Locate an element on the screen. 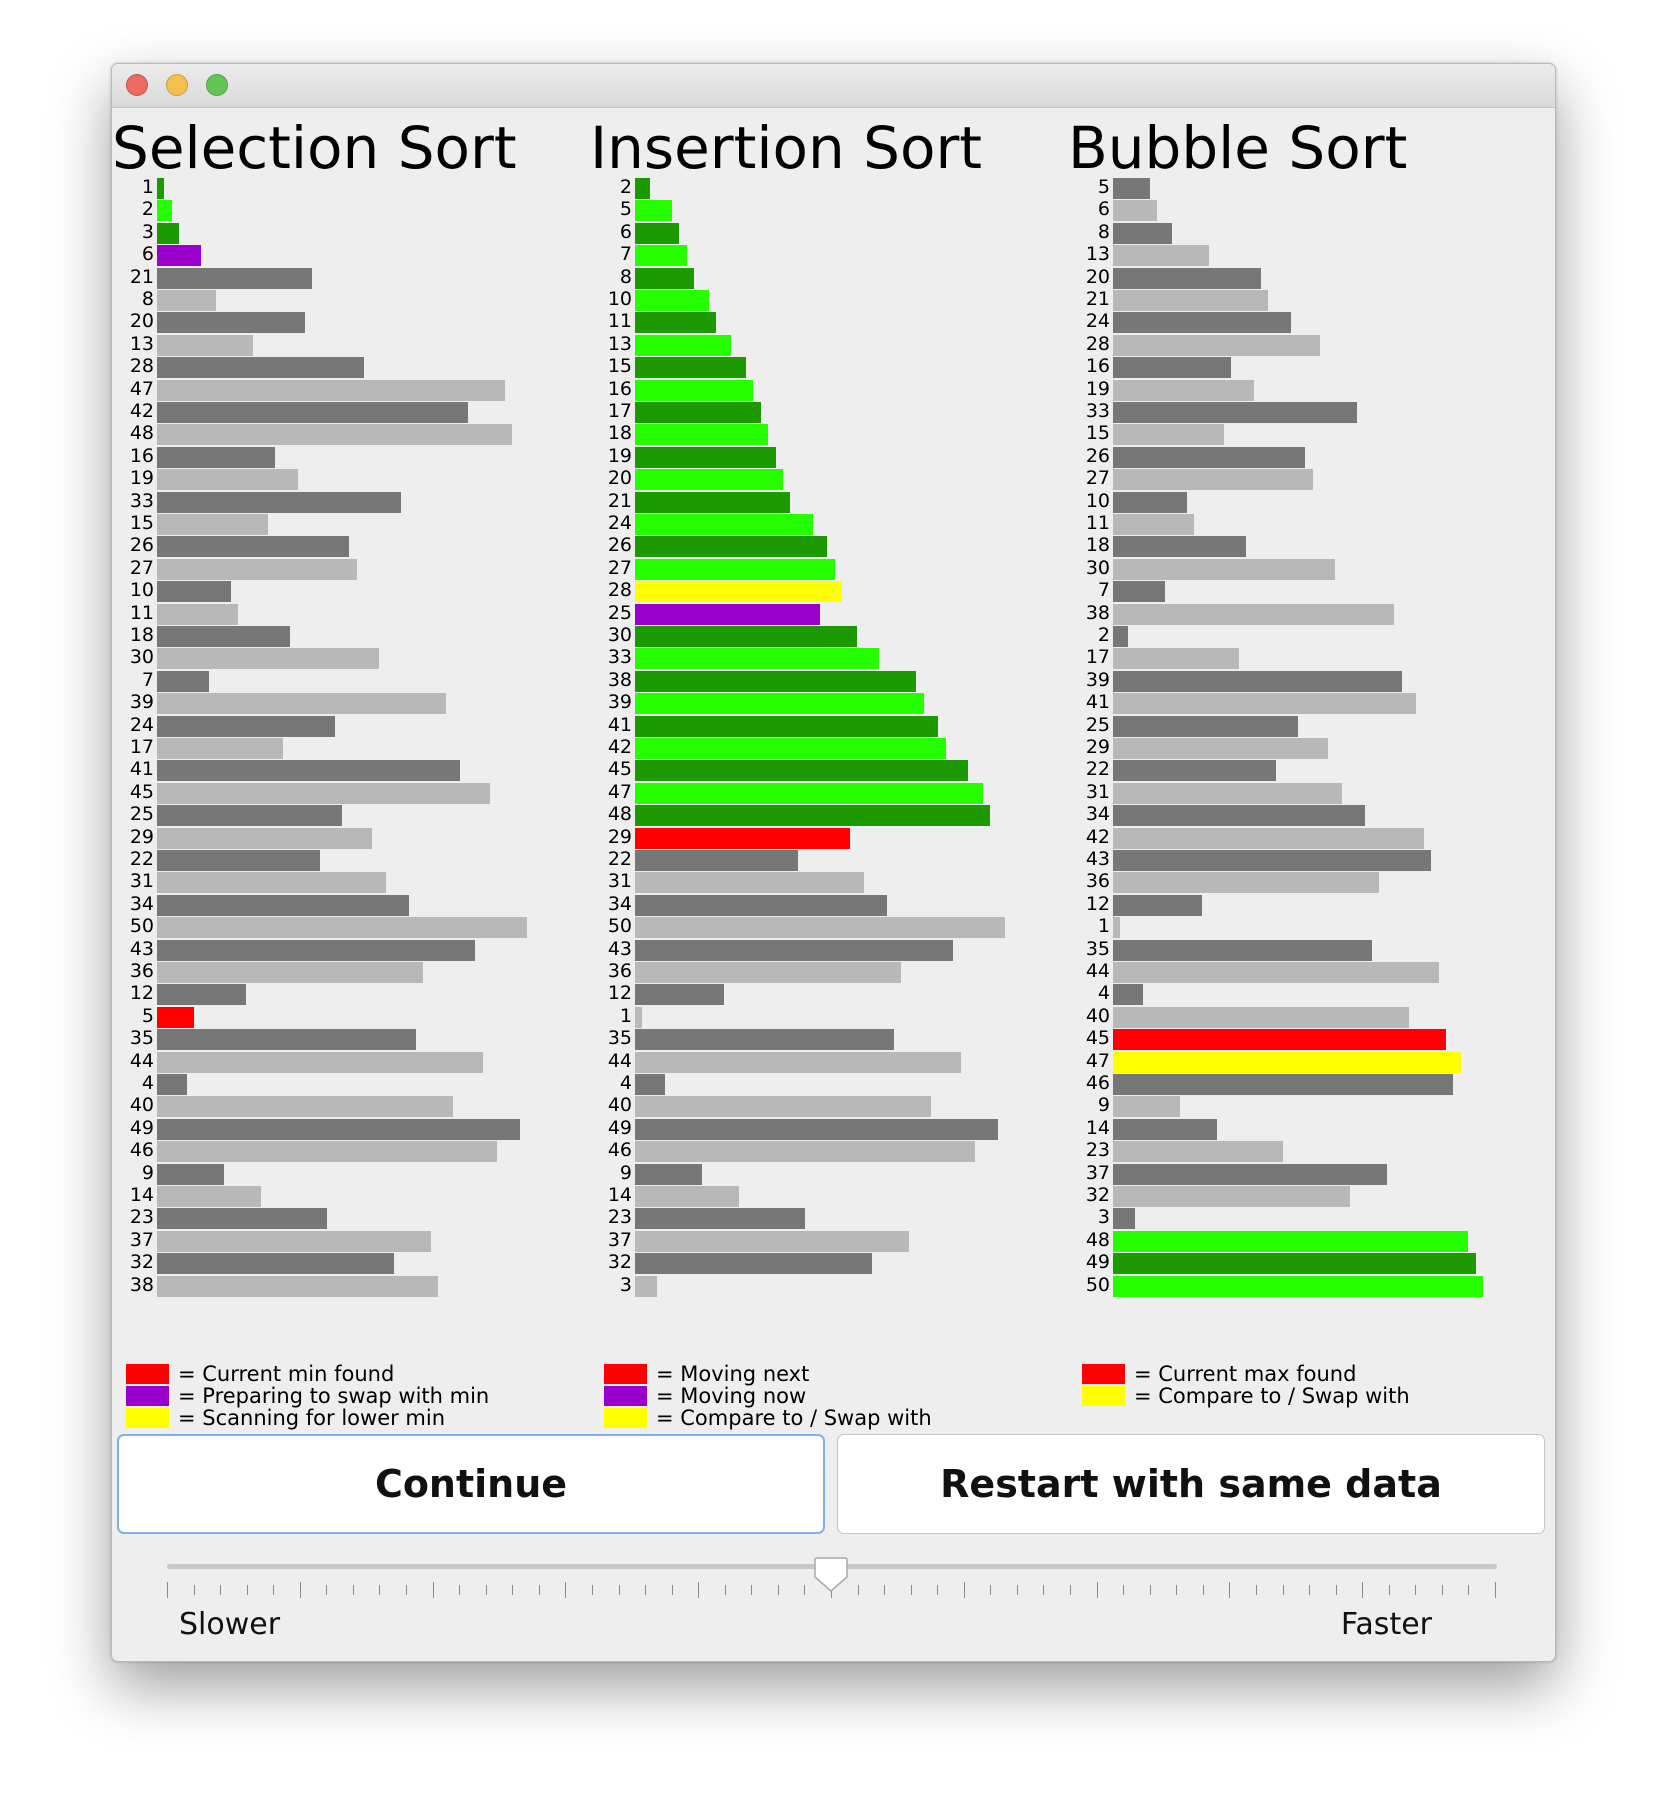  row-label: 42 is located at coordinates (1097, 836).